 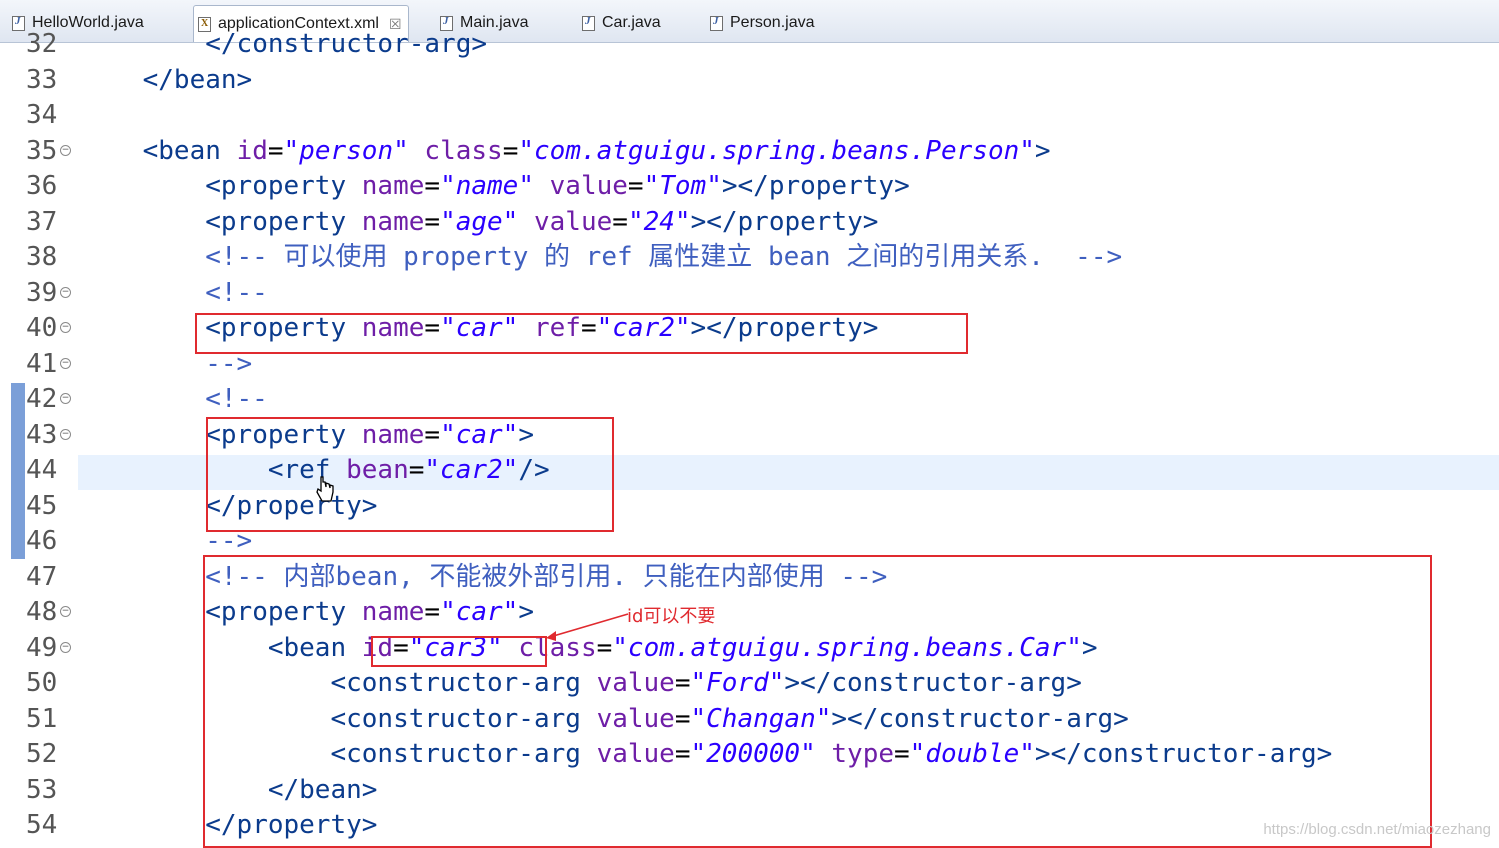 What do you see at coordinates (749, 81) in the screenshot?
I see `code-line-33: 33 </bean>` at bounding box center [749, 81].